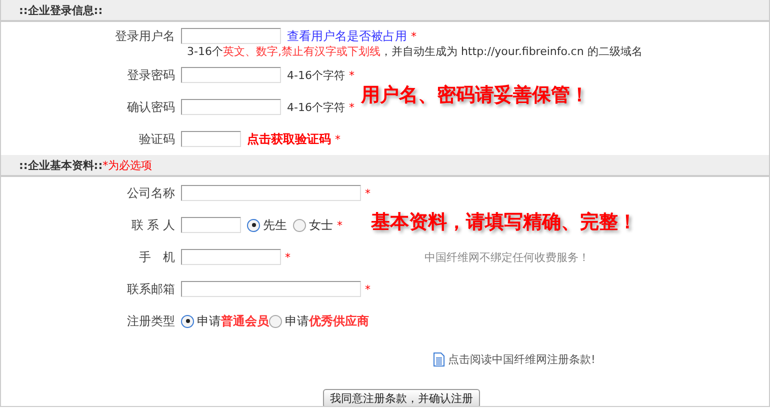 Image resolution: width=770 pixels, height=408 pixels. Describe the element at coordinates (61, 10) in the screenshot. I see `section-title: ::企业登录信息::` at that location.